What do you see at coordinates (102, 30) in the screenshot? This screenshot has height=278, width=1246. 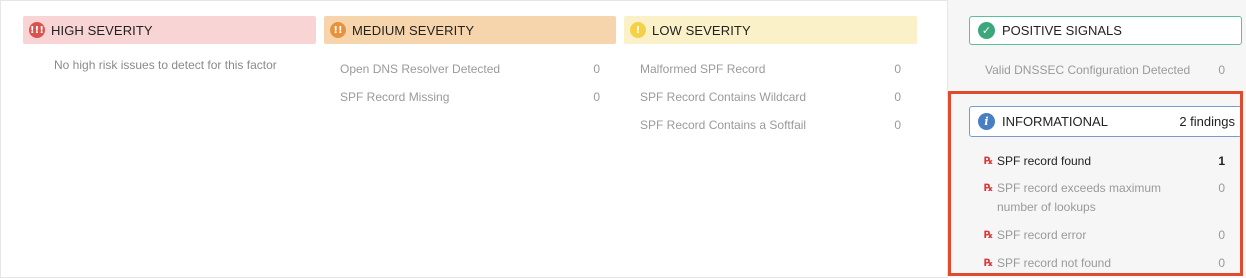 I see `high-severity-title: HIGH SEVERITY` at bounding box center [102, 30].